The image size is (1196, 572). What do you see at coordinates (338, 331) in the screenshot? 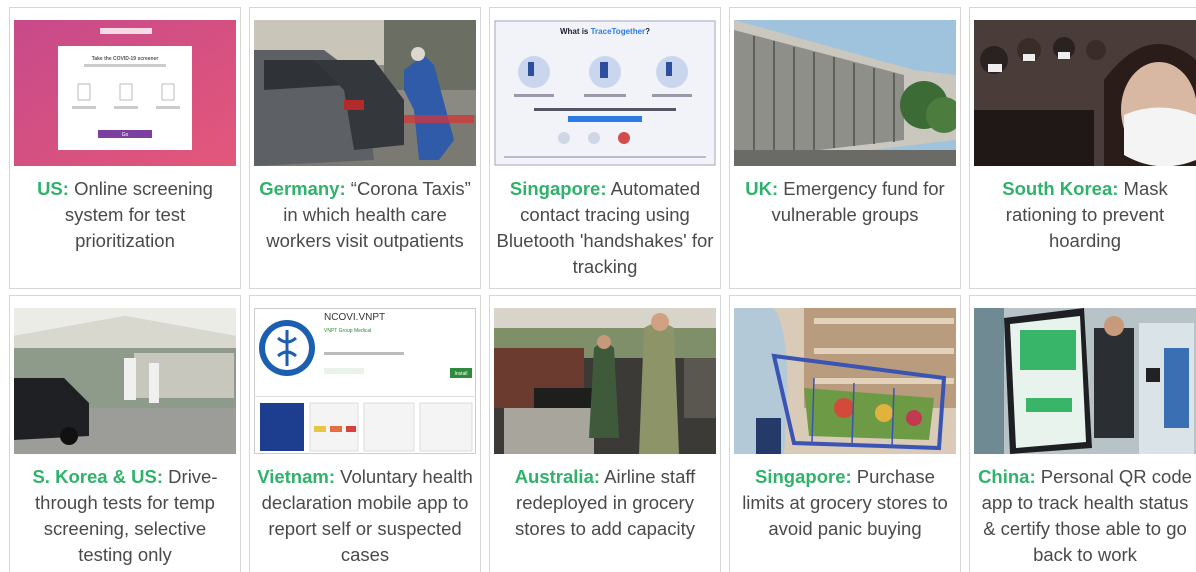
I see `app-developer: VNPT Group` at bounding box center [338, 331].